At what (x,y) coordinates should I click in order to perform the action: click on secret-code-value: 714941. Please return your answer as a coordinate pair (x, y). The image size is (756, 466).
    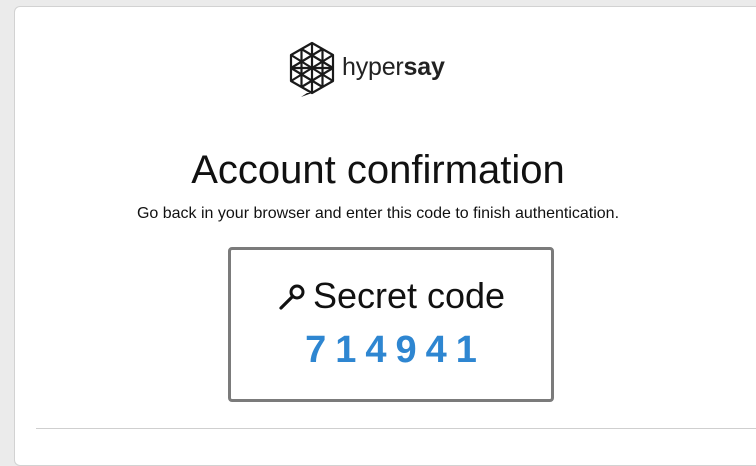
    Looking at the image, I should click on (395, 350).